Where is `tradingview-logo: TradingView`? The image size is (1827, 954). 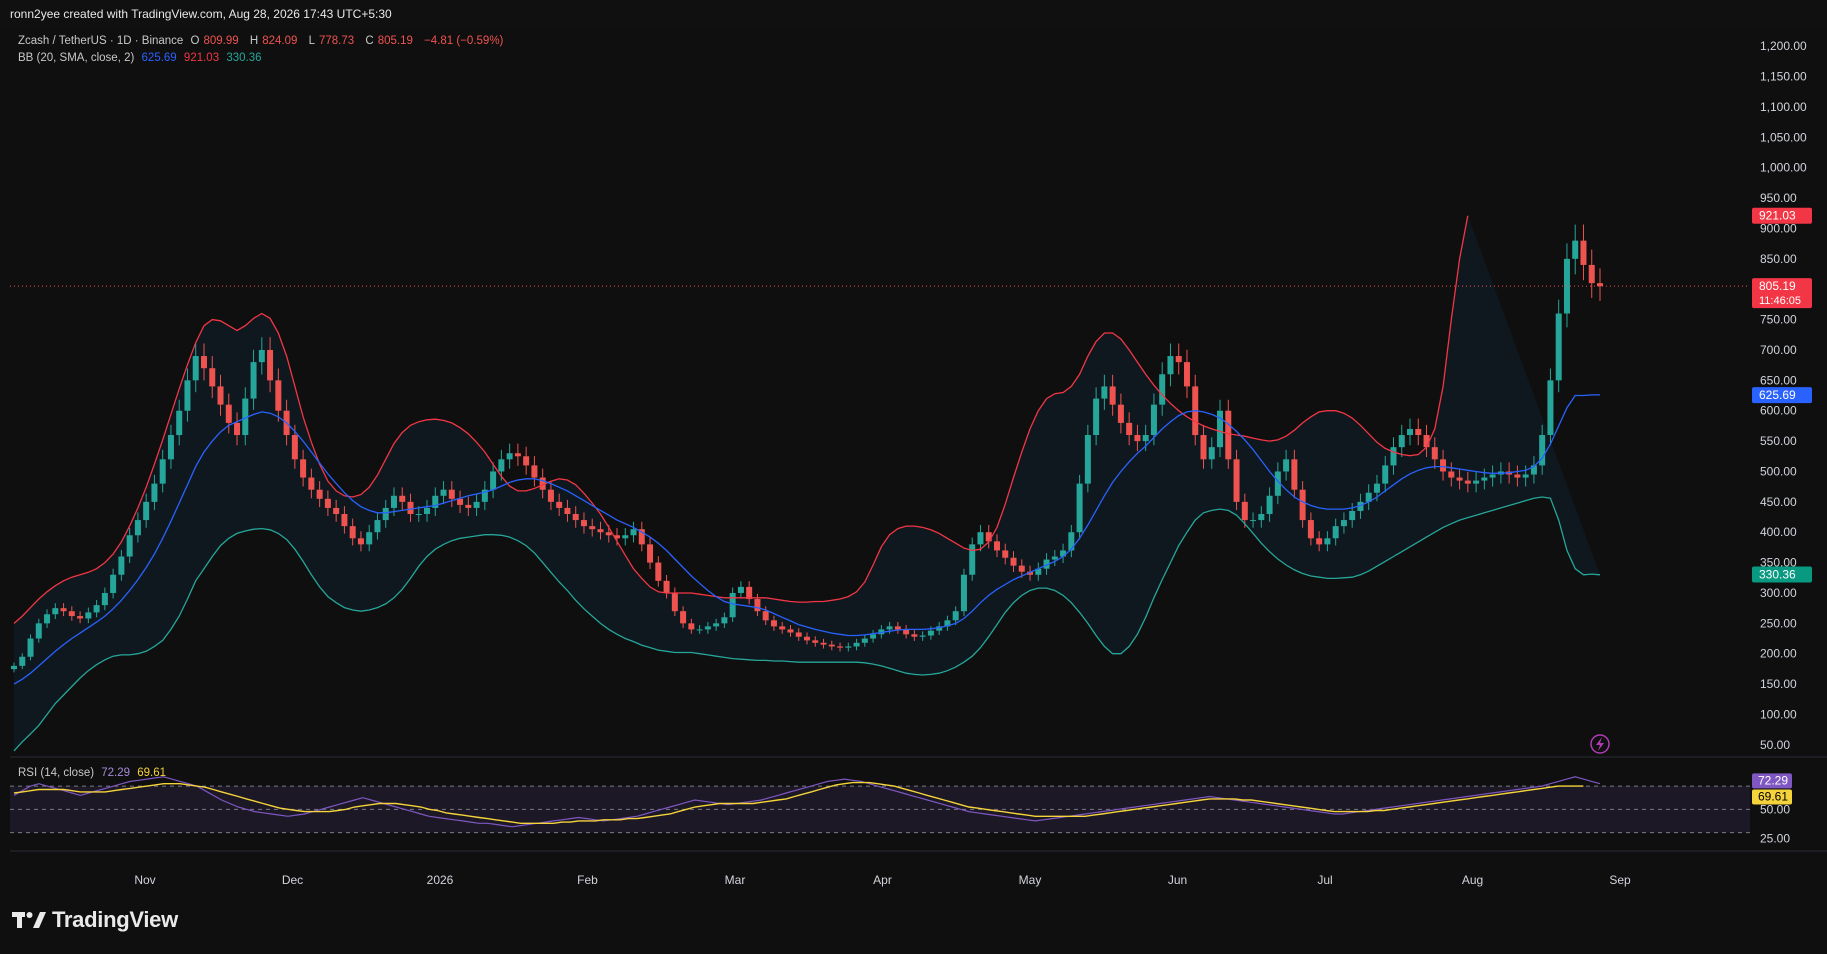
tradingview-logo: TradingView is located at coordinates (95, 920).